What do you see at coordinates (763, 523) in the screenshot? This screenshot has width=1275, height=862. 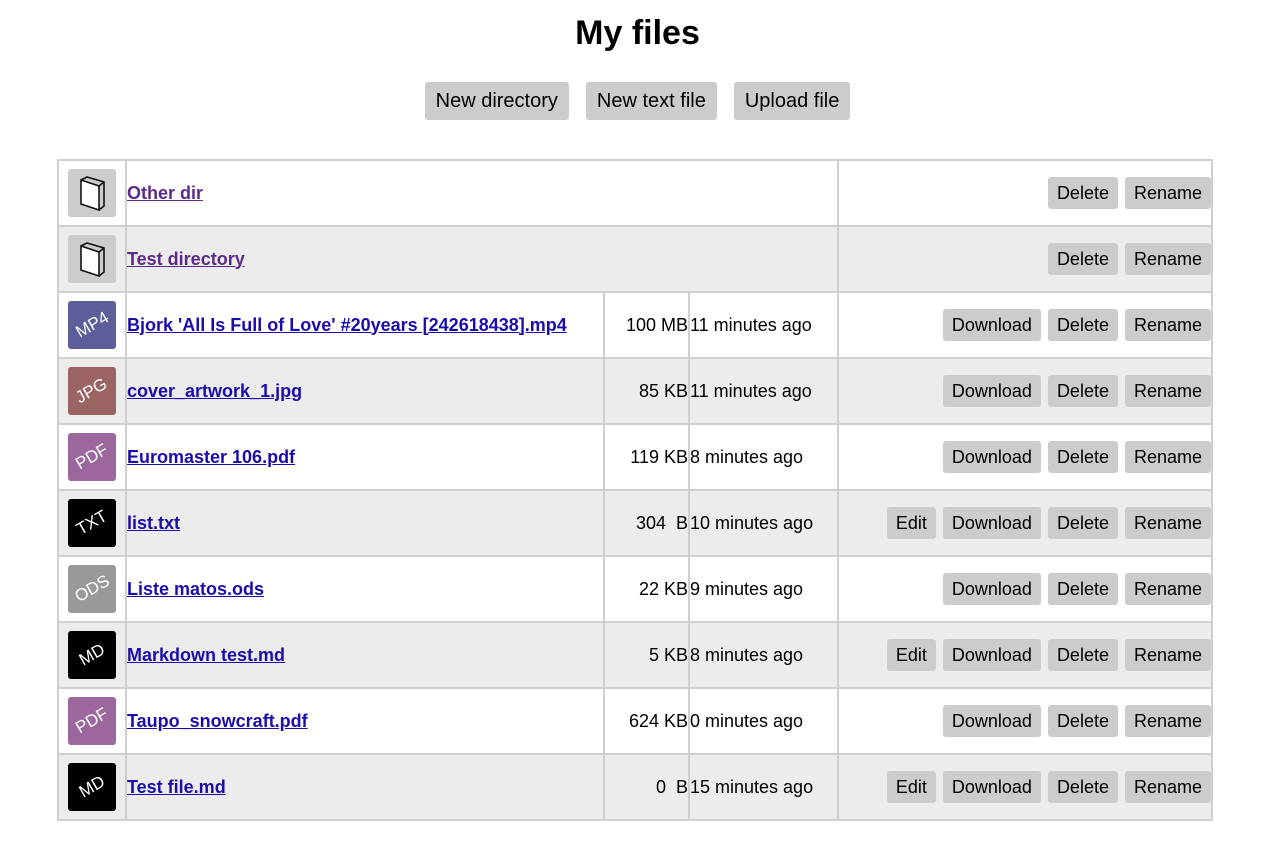 I see `file-modified: 10 minutes ago` at bounding box center [763, 523].